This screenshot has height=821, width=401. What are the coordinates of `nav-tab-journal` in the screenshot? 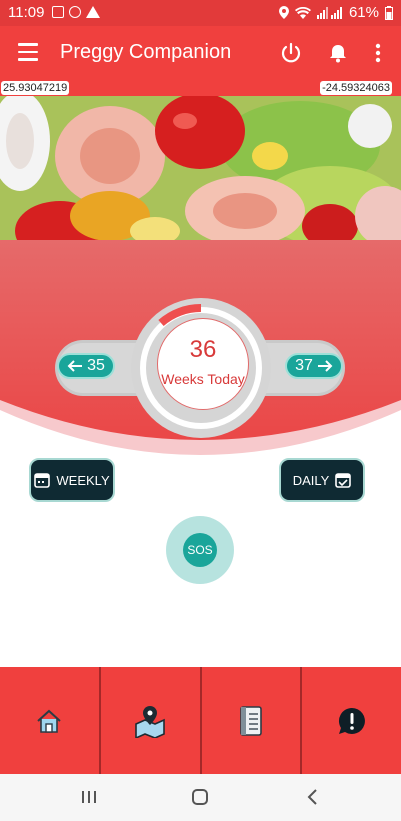 It's located at (252, 720).